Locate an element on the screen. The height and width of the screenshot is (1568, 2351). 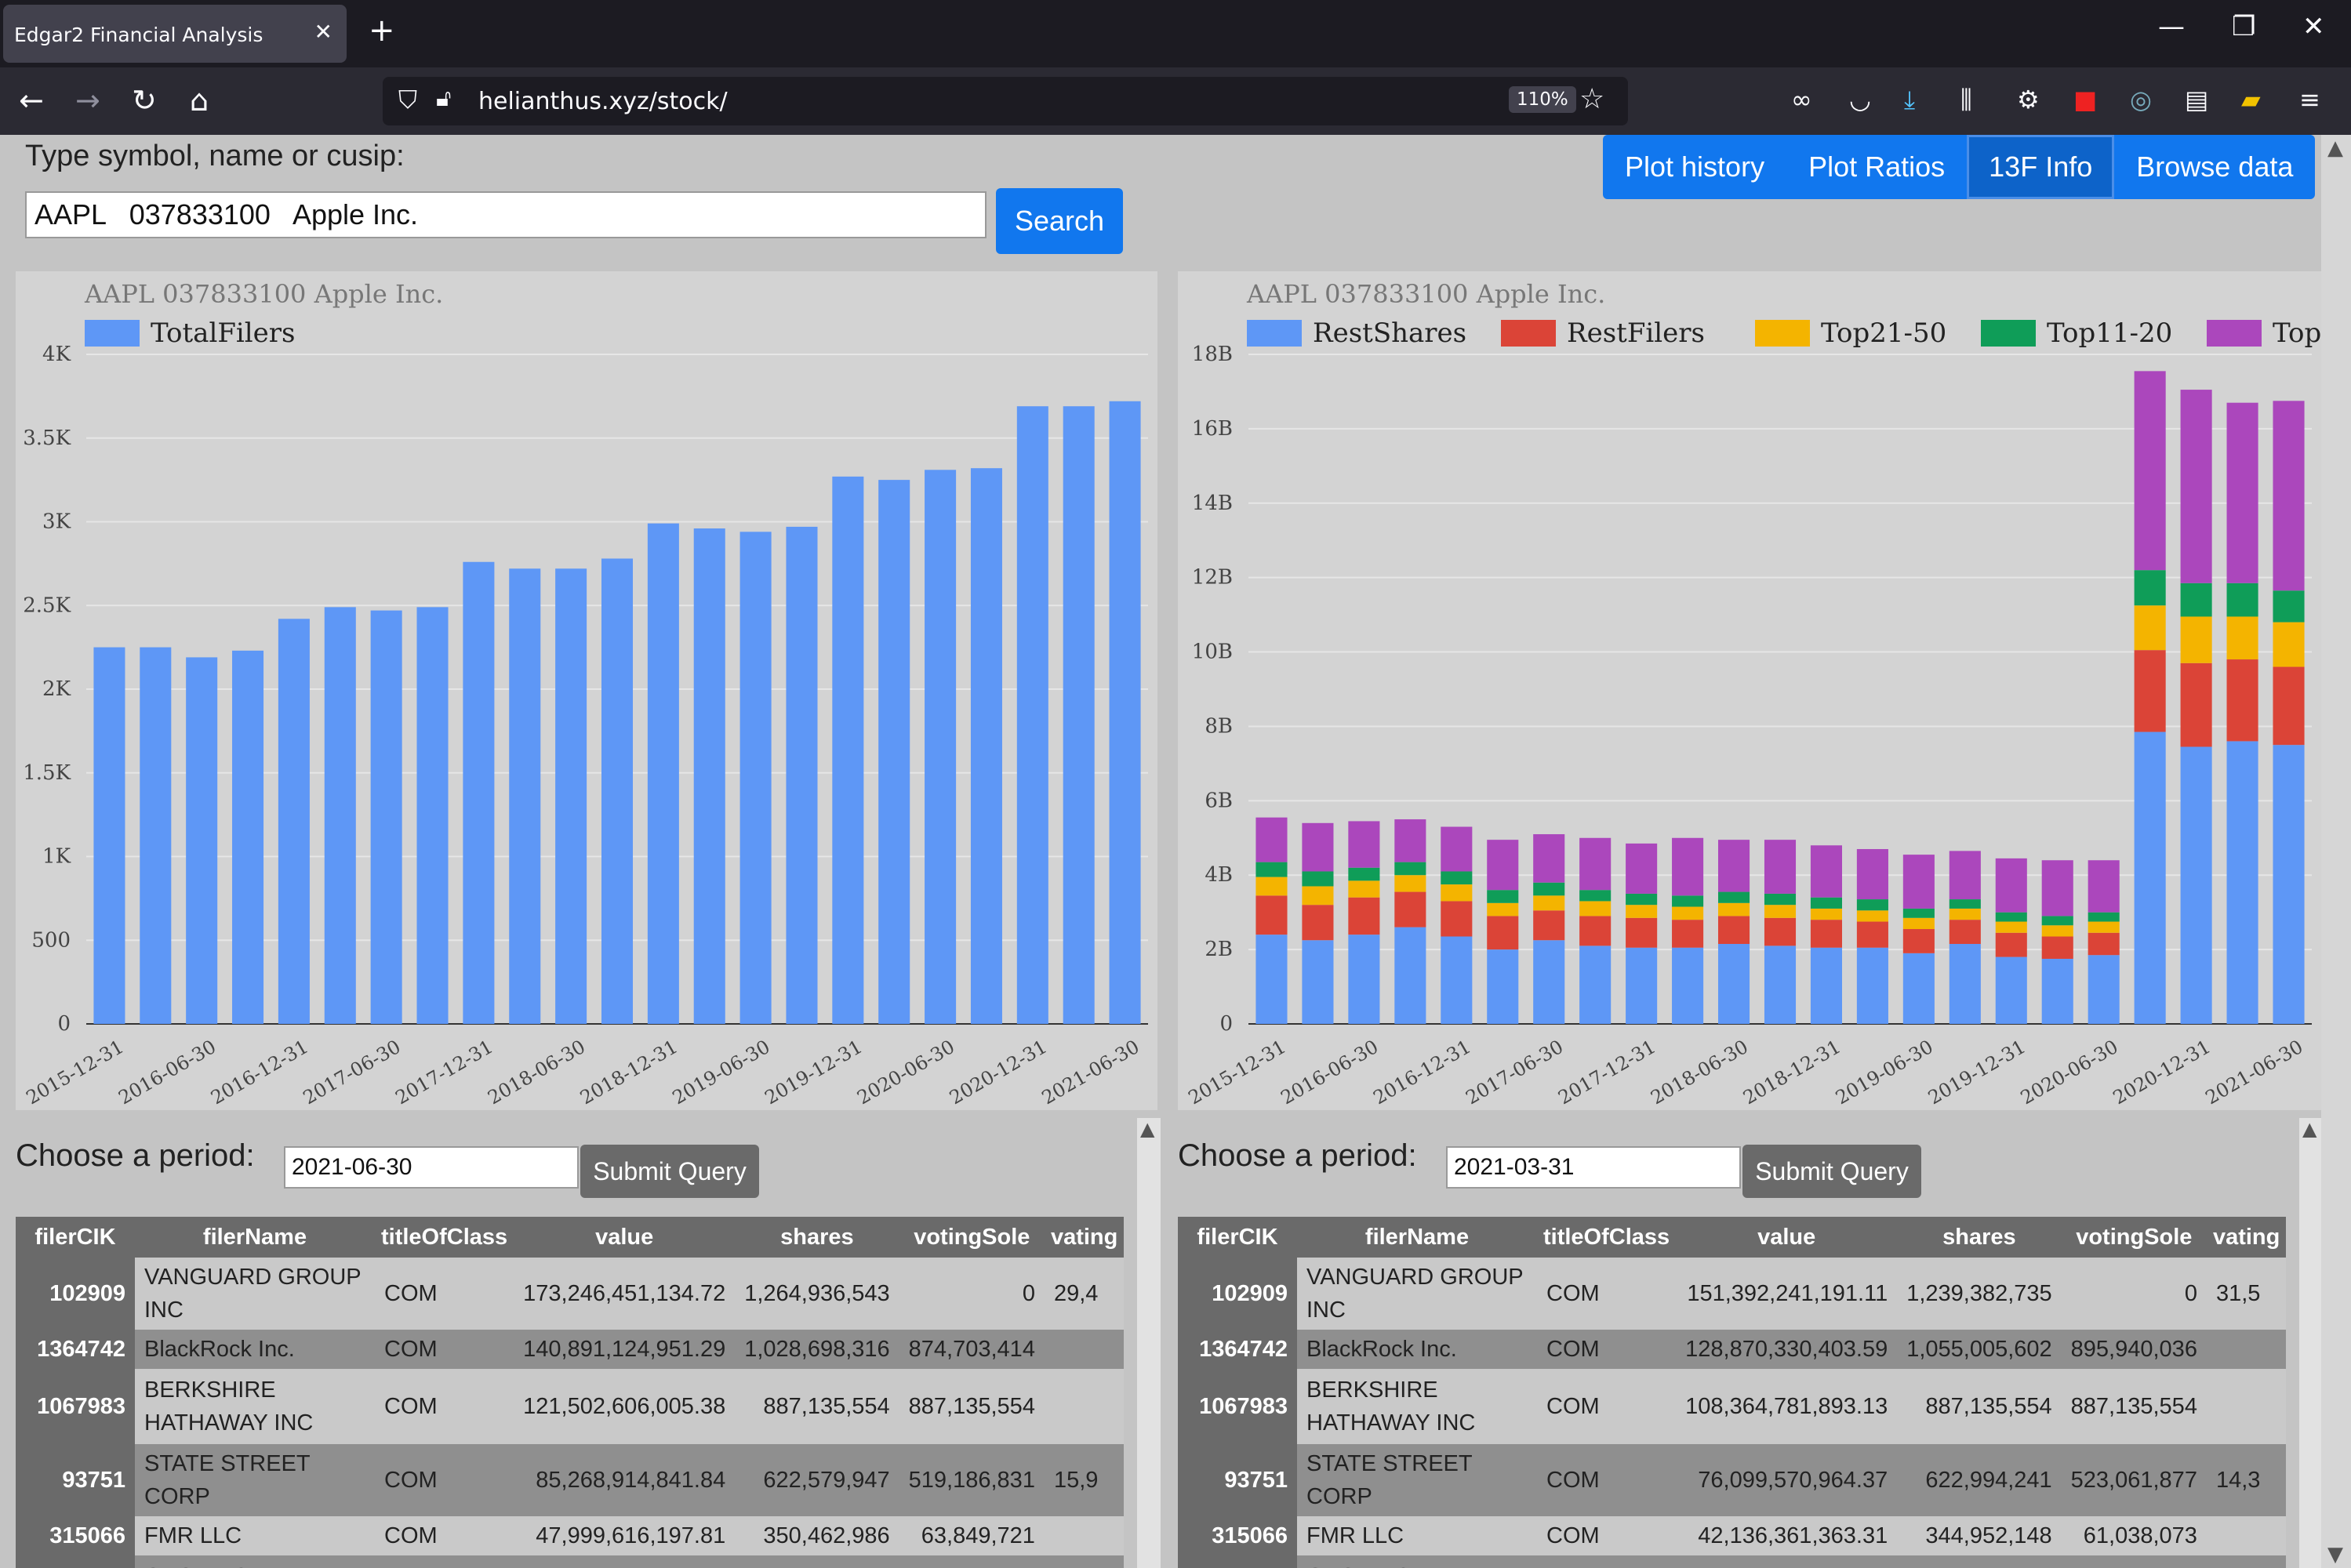
browser-tab: Edgar2 Financial Analysis ✕ is located at coordinates (175, 34).